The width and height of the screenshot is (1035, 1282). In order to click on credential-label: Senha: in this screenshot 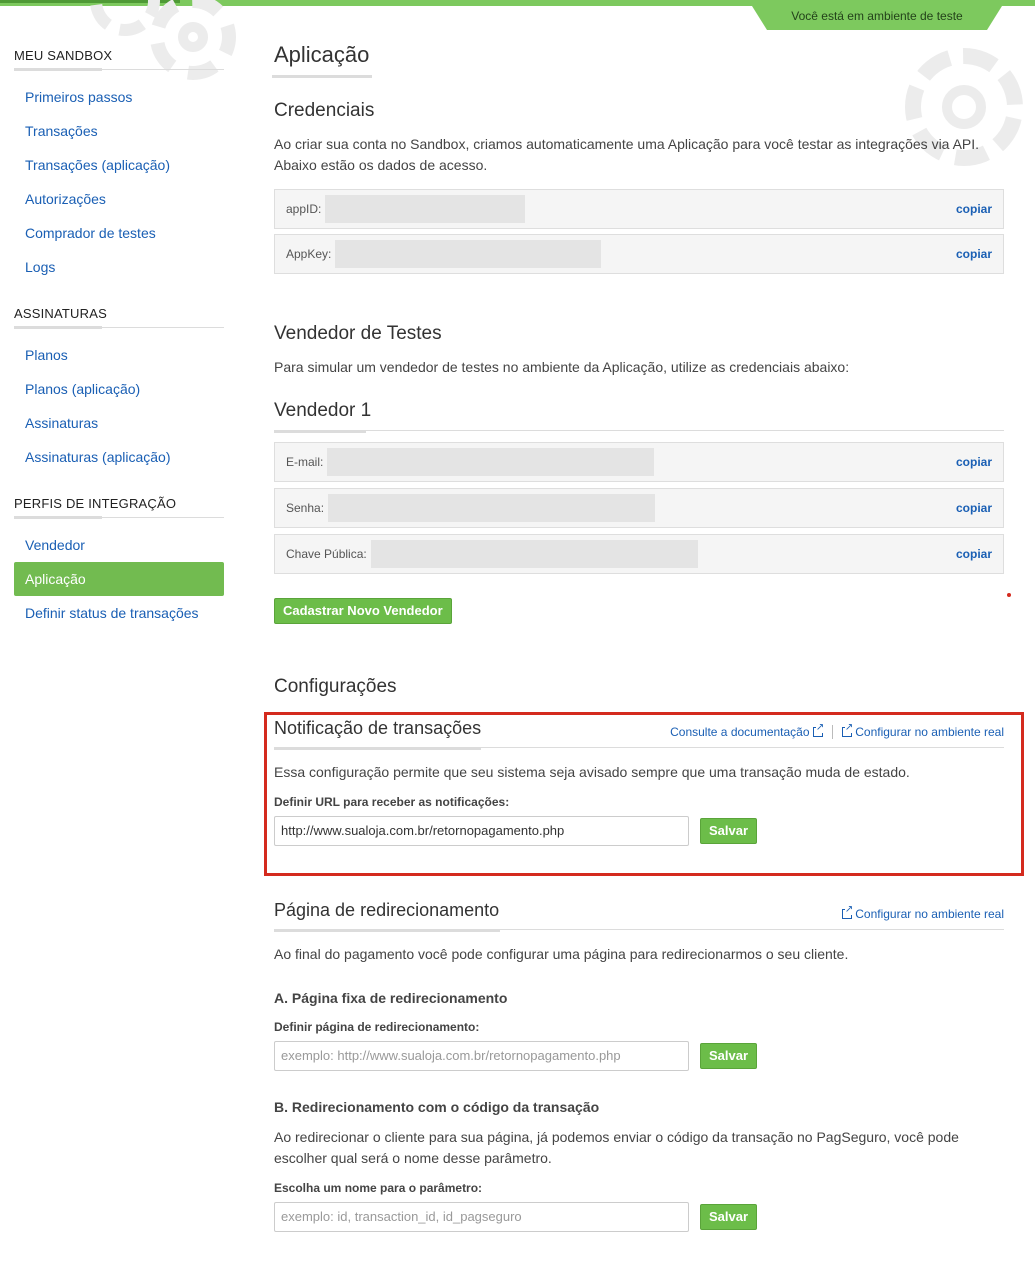, I will do `click(305, 508)`.